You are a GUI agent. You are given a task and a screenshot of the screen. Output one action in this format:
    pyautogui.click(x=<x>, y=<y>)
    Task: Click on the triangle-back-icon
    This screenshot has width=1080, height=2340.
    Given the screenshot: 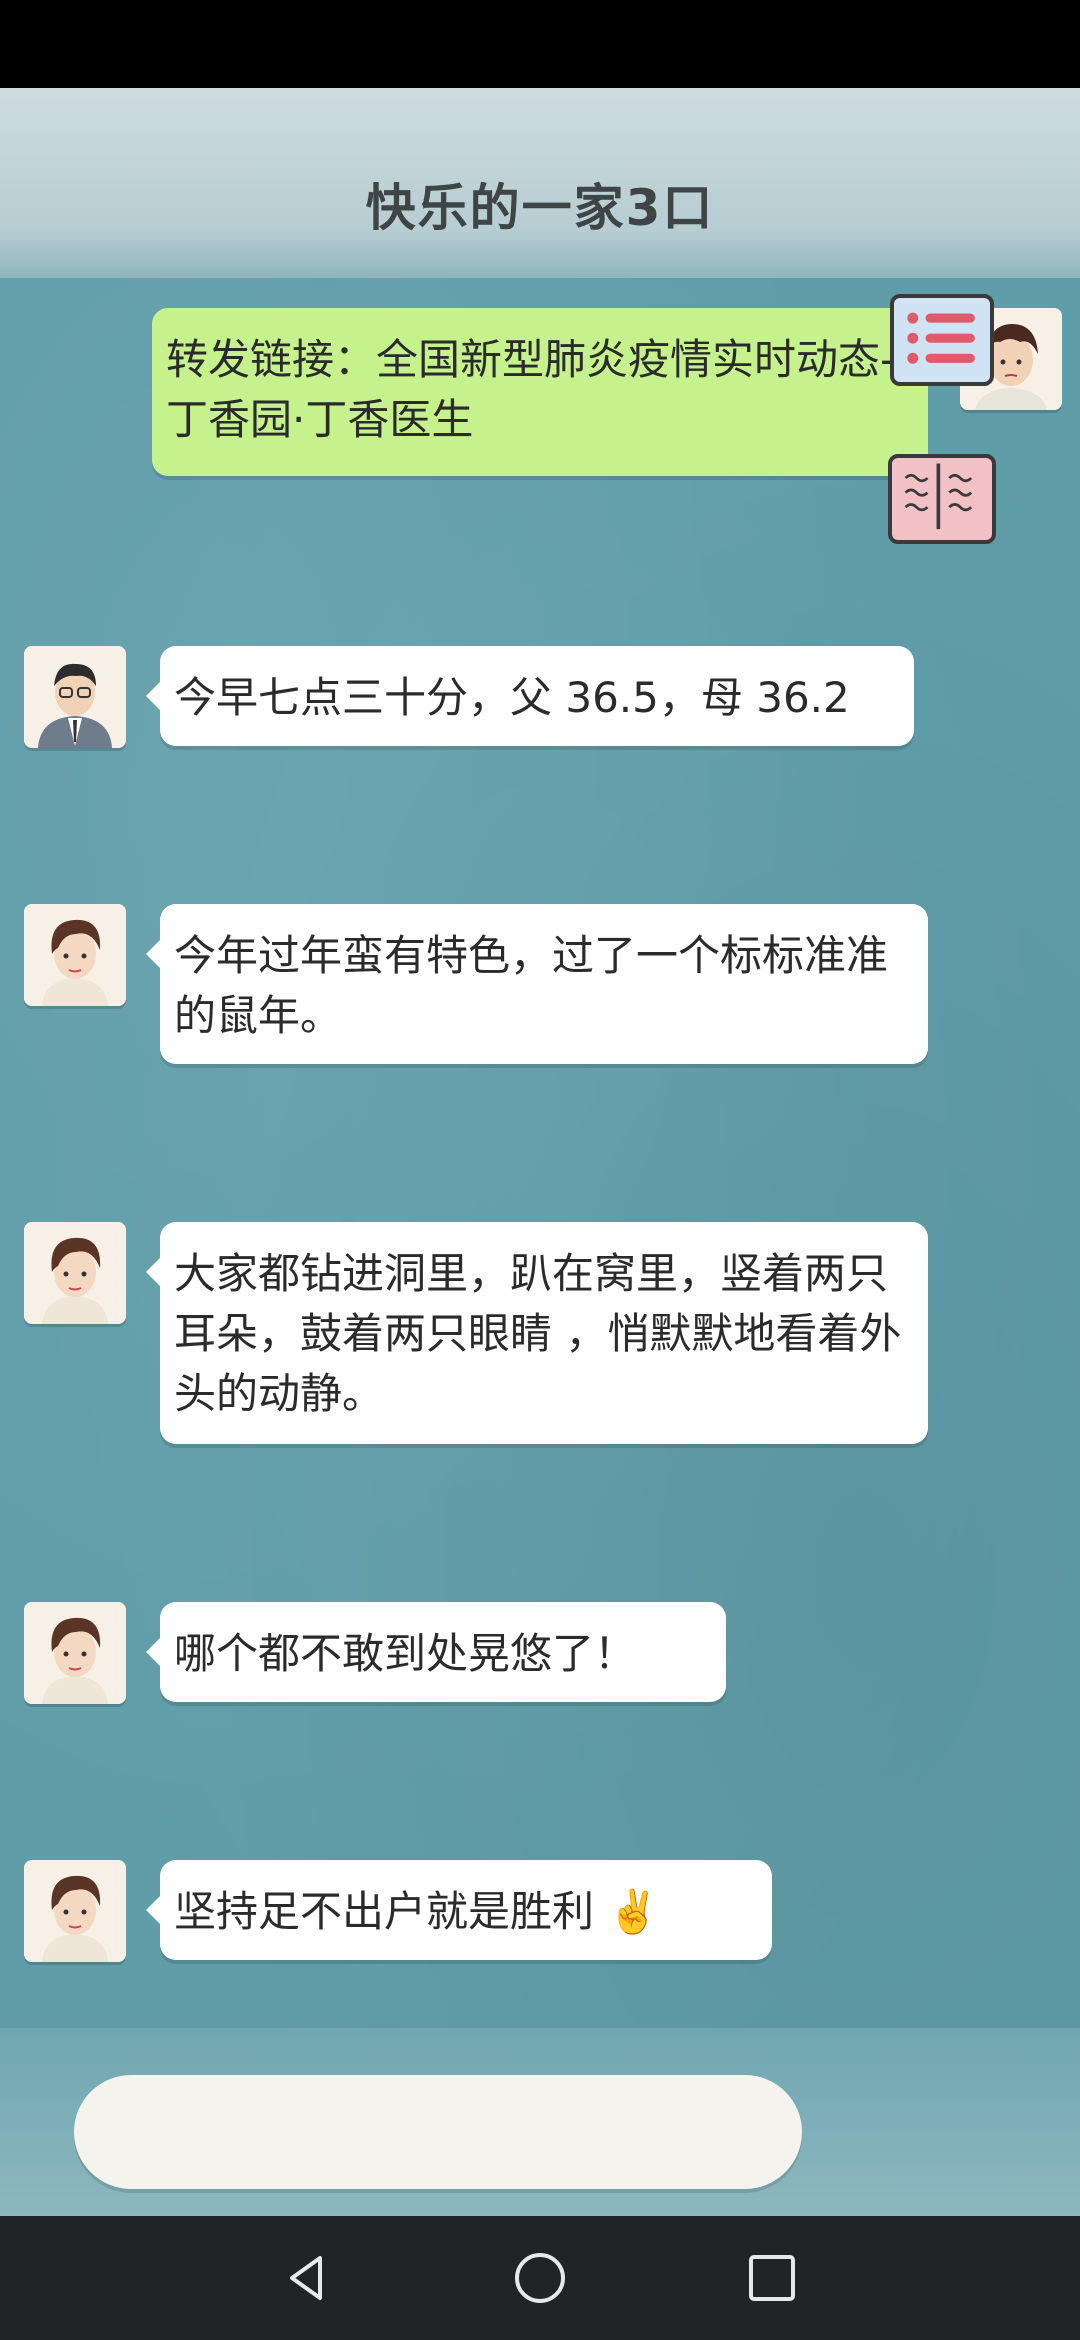 What is the action you would take?
    pyautogui.click(x=308, y=2278)
    